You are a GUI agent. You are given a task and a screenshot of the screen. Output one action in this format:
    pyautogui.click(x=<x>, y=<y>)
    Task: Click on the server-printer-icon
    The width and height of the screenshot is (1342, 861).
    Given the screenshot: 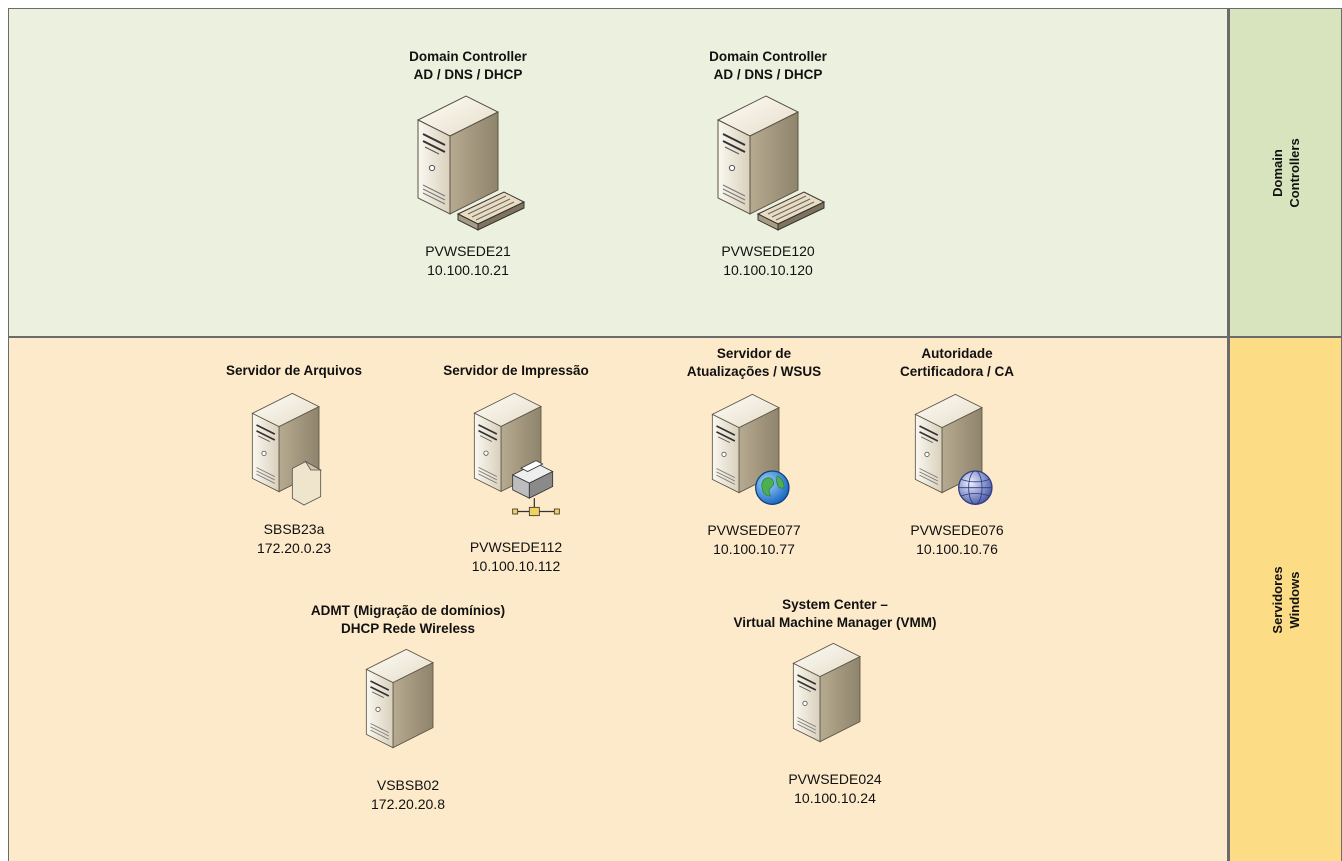 What is the action you would take?
    pyautogui.click(x=516, y=454)
    